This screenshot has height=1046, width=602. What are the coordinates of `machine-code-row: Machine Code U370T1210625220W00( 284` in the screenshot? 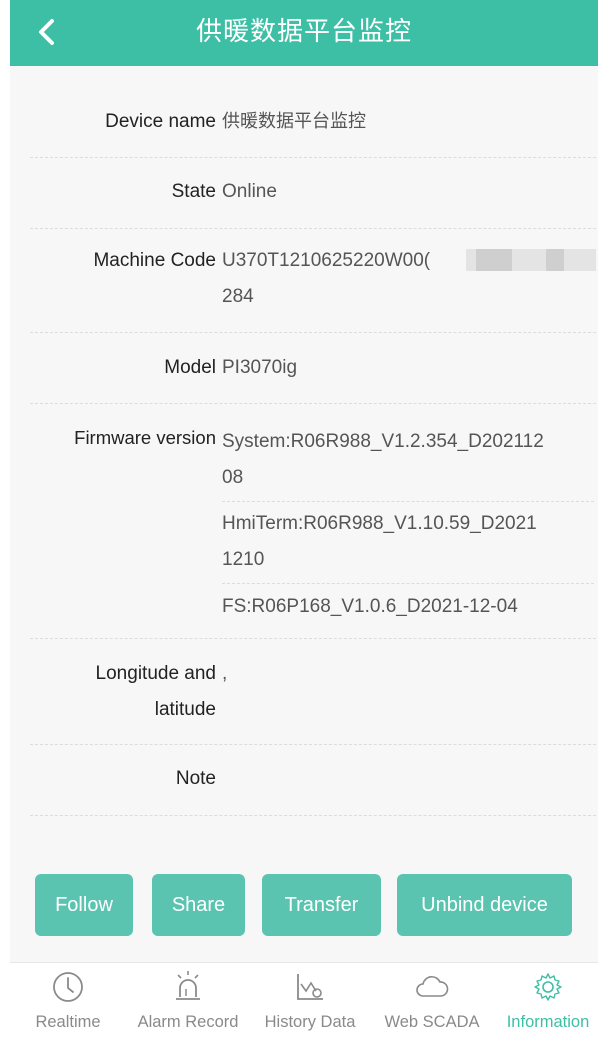 It's located at (313, 281).